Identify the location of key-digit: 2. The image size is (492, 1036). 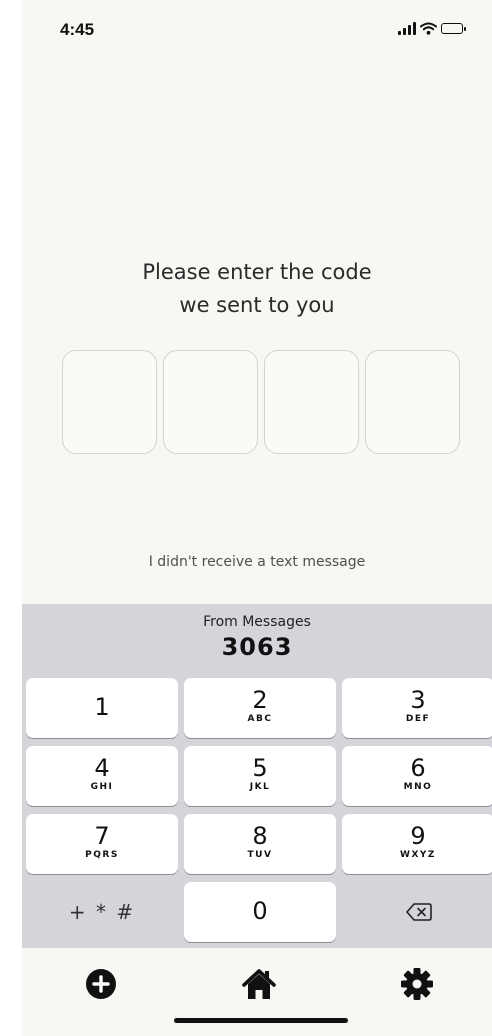
(260, 700).